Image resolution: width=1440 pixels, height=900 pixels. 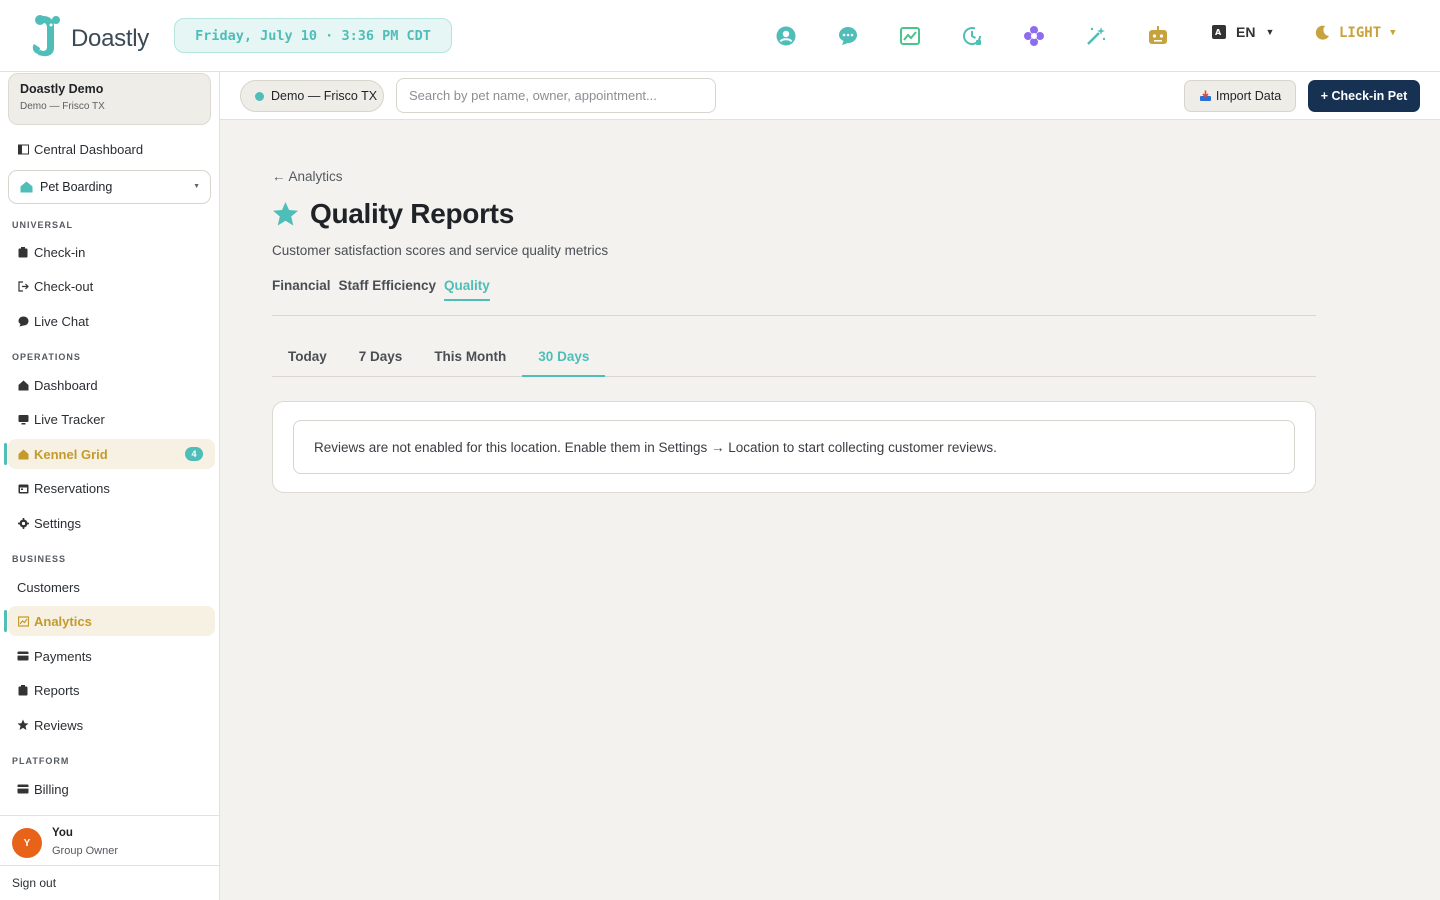 I want to click on business-type-select: Pet Boarding ▼, so click(x=109, y=187).